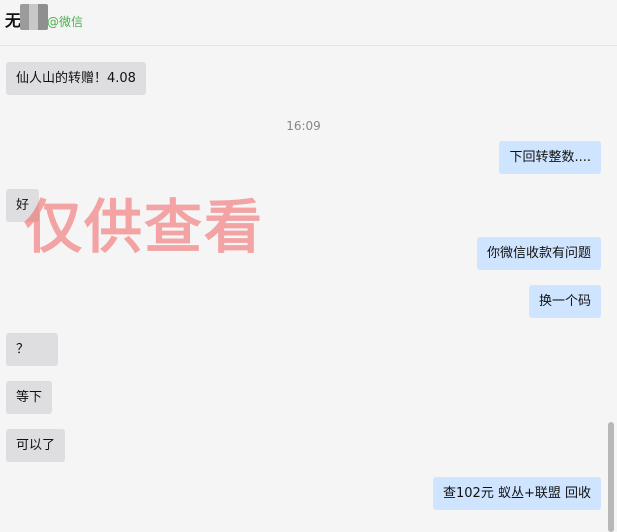  What do you see at coordinates (144, 227) in the screenshot?
I see `watermark-overlay: 仅供查看` at bounding box center [144, 227].